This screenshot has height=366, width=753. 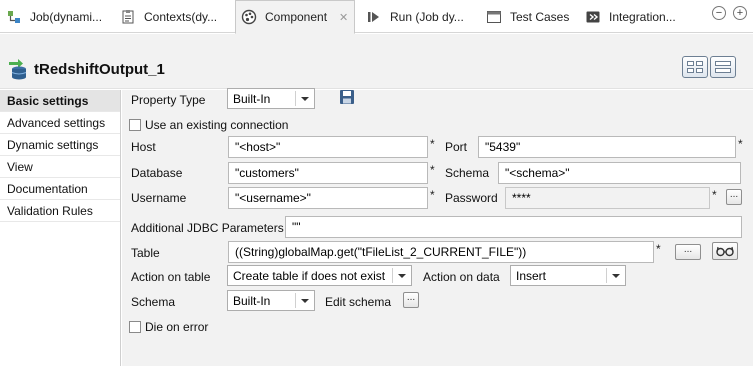 I want to click on jdbc-parameters-field: "", so click(x=513, y=227).